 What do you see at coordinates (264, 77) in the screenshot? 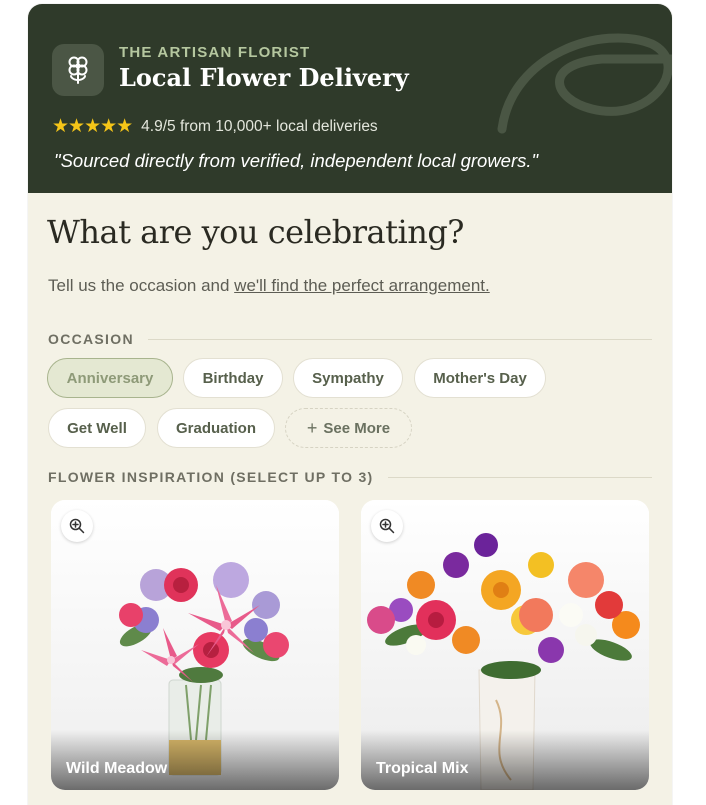
I see `brand-title: Local Flower Delivery` at bounding box center [264, 77].